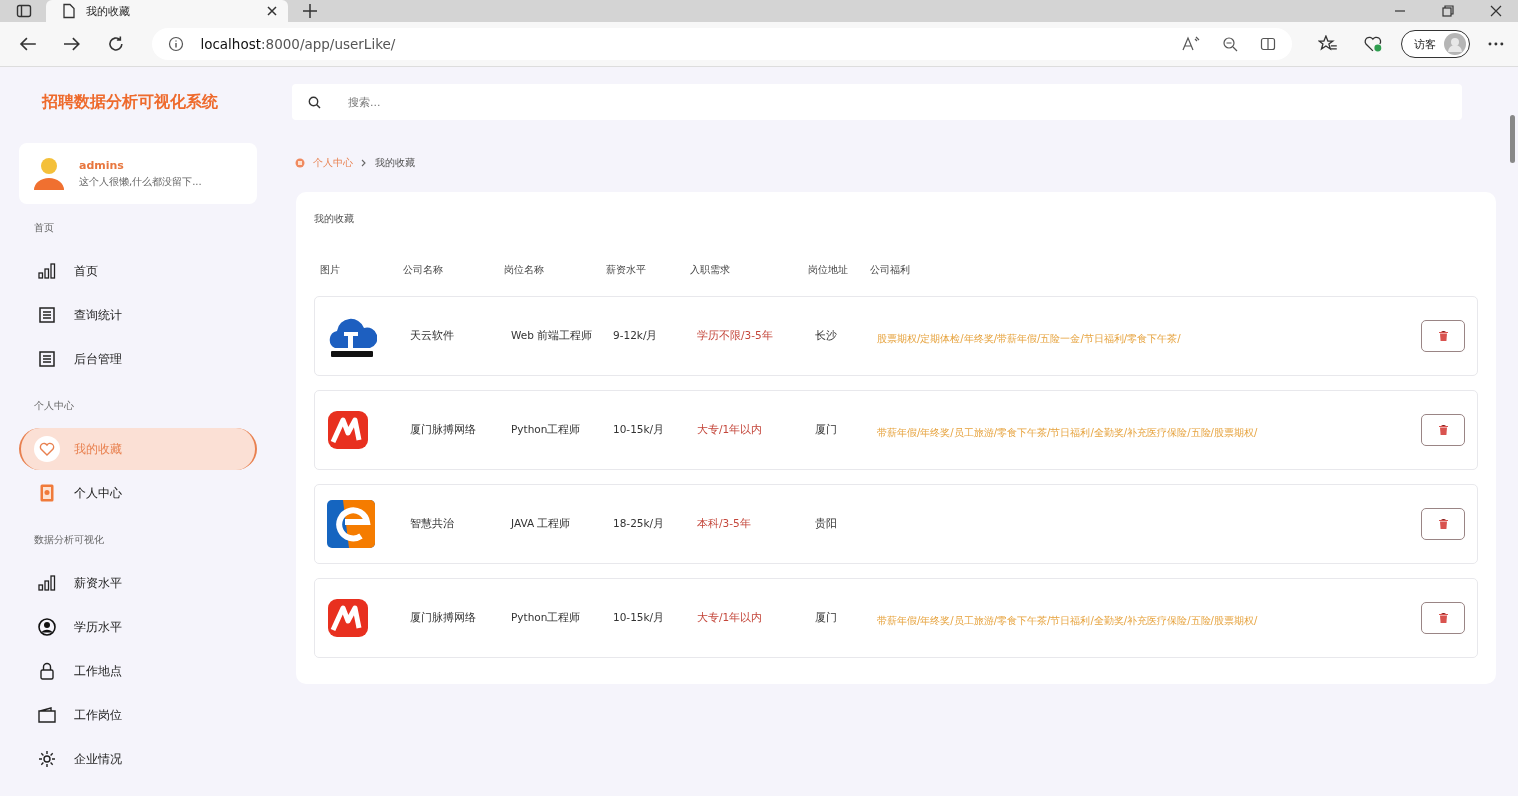 This screenshot has height=796, width=1518. What do you see at coordinates (626, 270) in the screenshot?
I see `column-header: 薪资水平` at bounding box center [626, 270].